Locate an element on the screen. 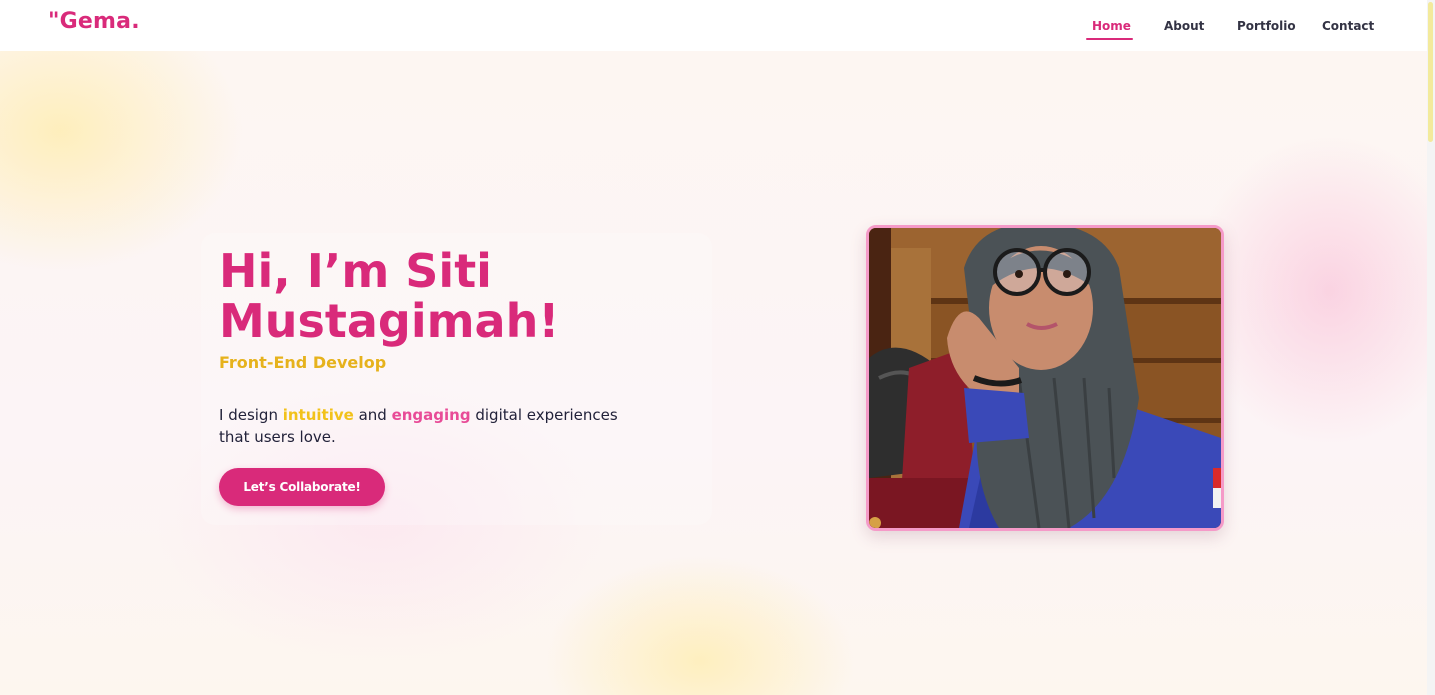 Image resolution: width=1435 pixels, height=695 pixels. scrollbar-thumb is located at coordinates (1430, 72).